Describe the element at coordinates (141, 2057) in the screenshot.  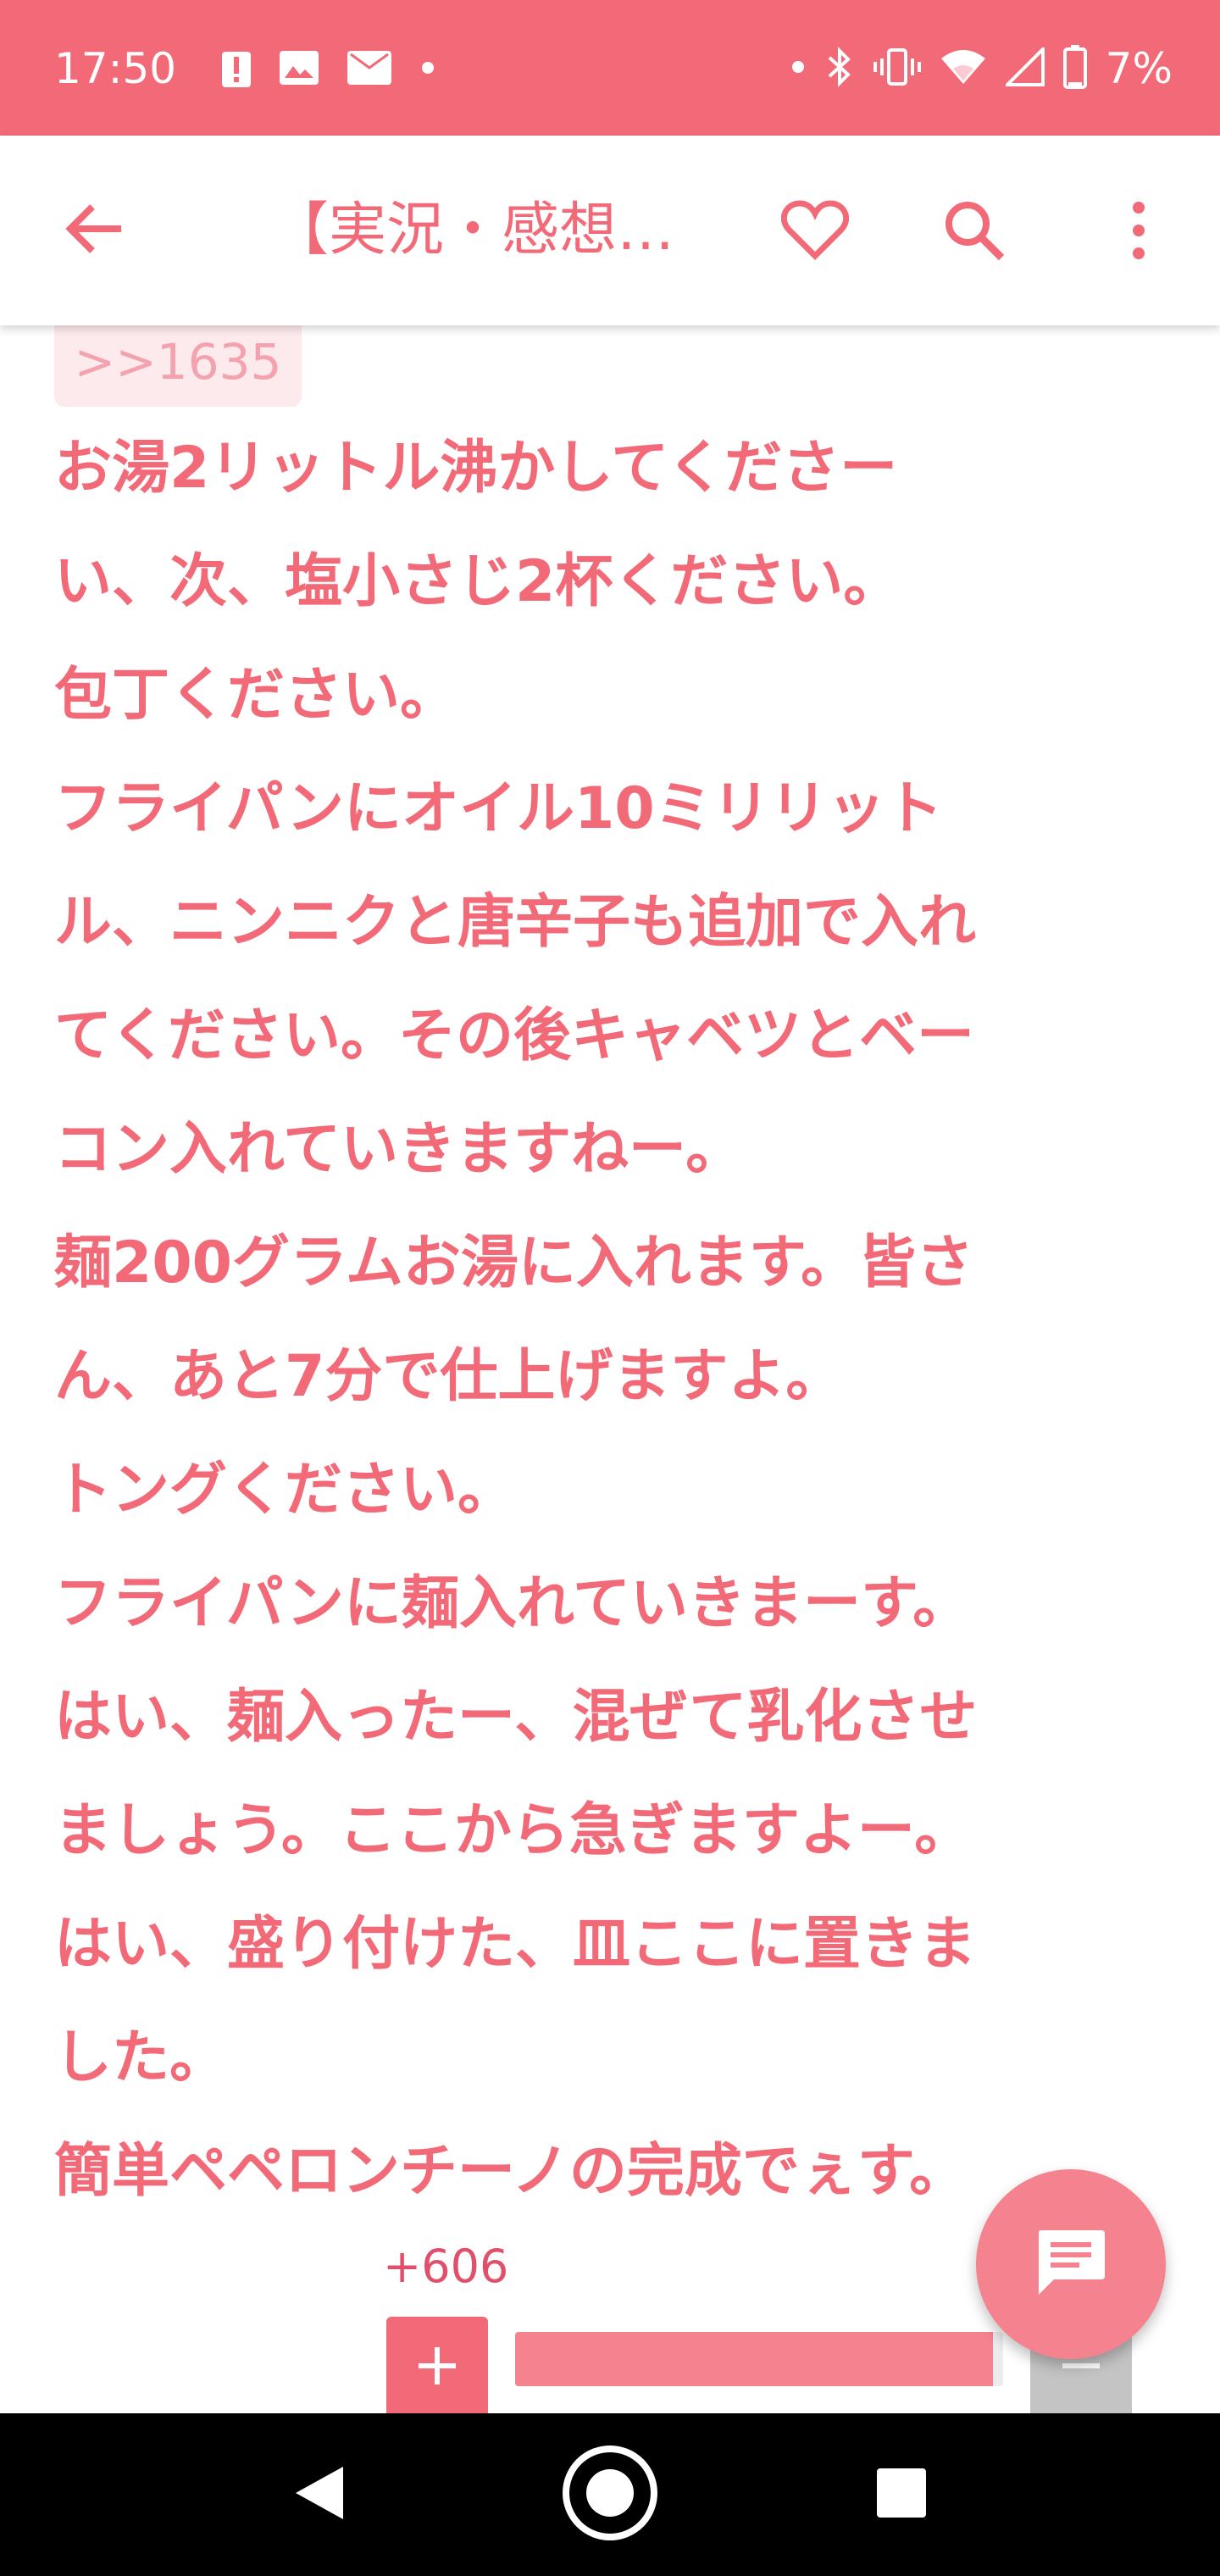
I see `post-line: した。` at that location.